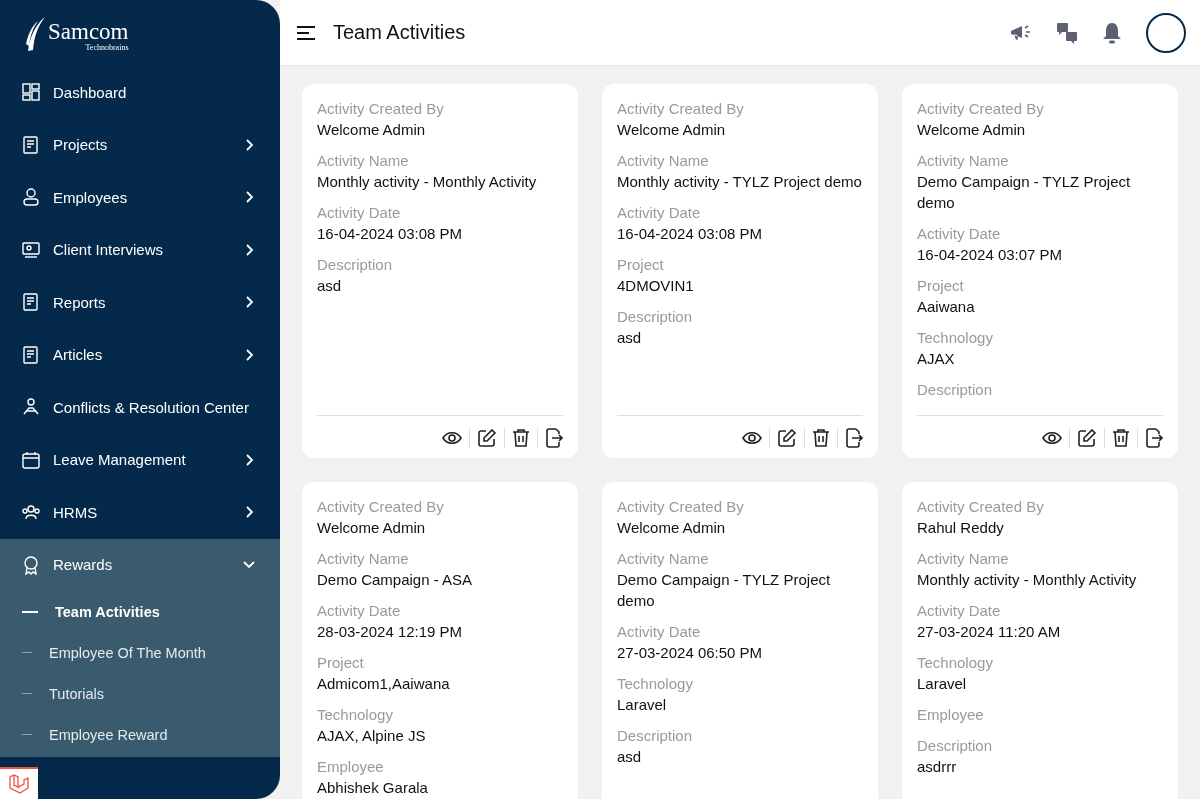  I want to click on chat-bubbles-icon, so click(1067, 32).